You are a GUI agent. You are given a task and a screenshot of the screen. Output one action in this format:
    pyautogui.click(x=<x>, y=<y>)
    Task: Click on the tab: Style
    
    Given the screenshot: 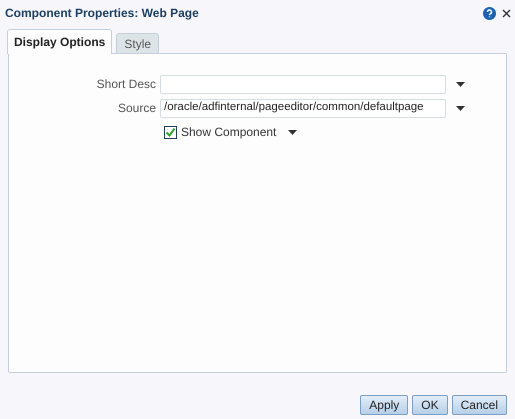 What is the action you would take?
    pyautogui.click(x=138, y=43)
    